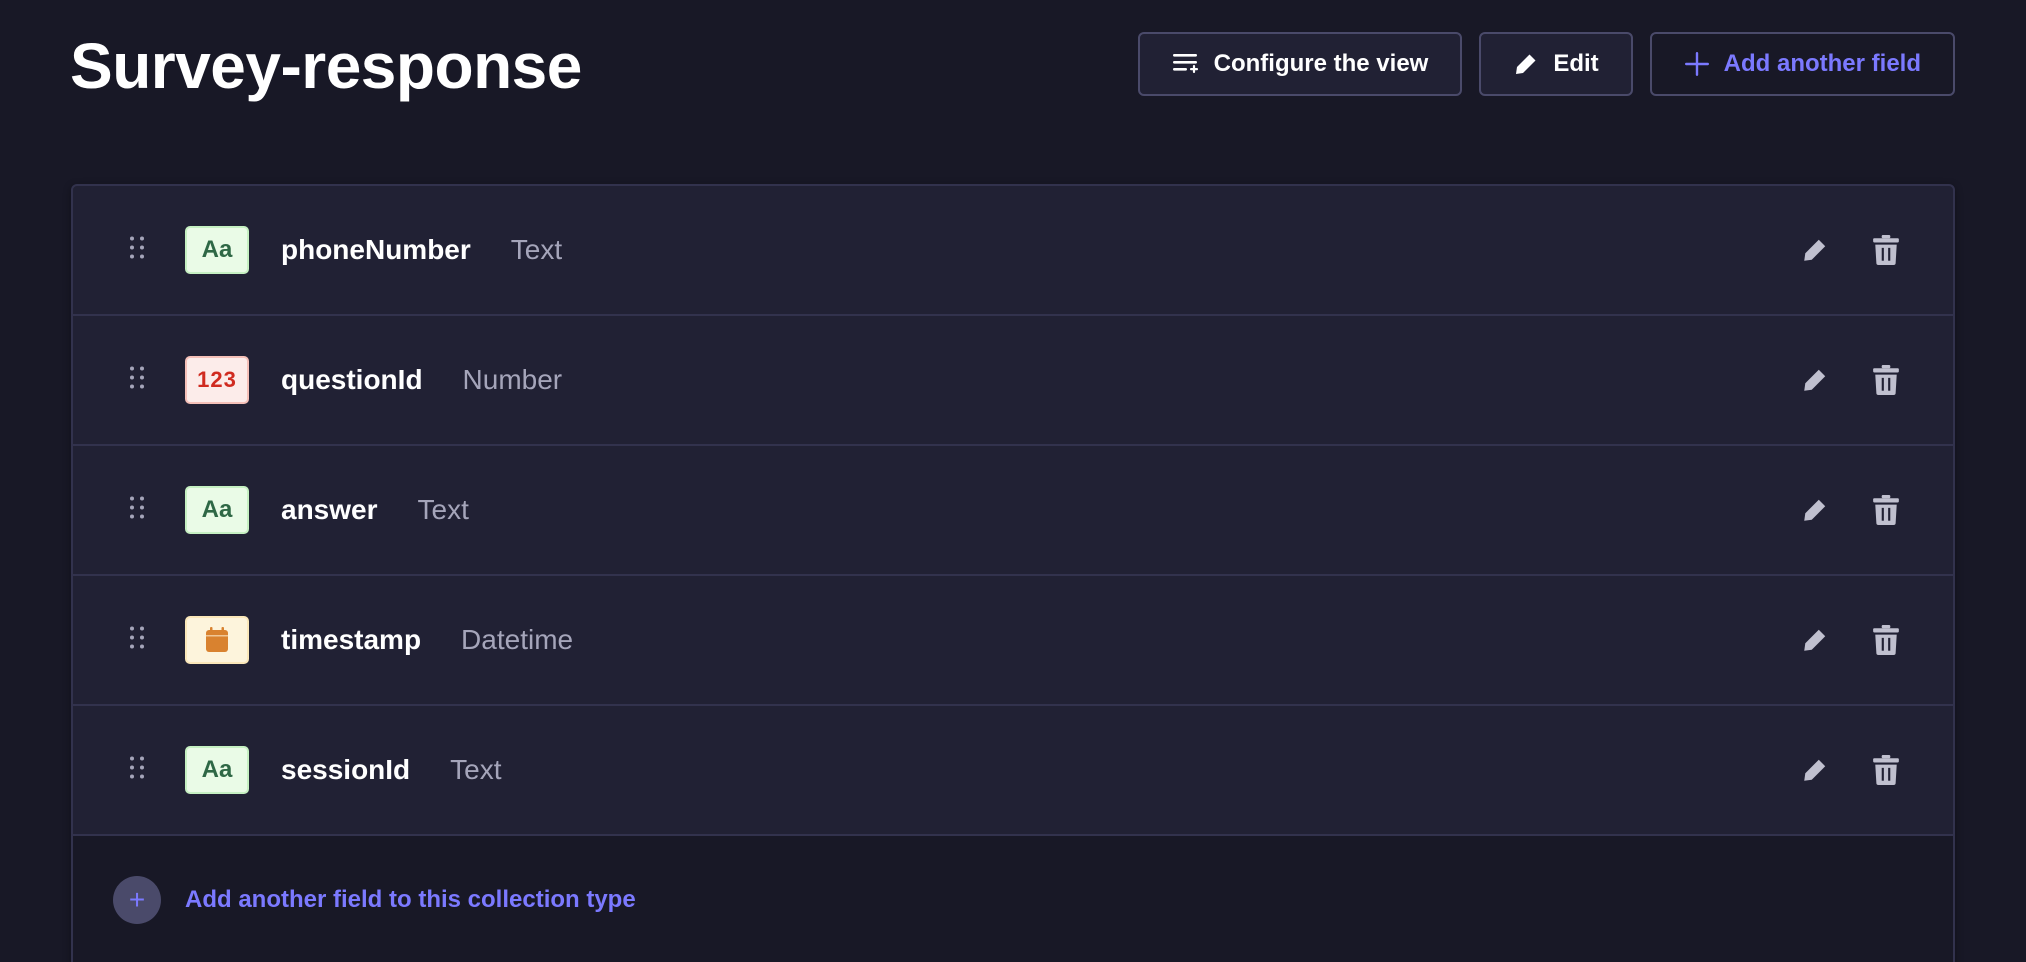  I want to click on field-row: Aa phoneNumber Text, so click(1013, 251).